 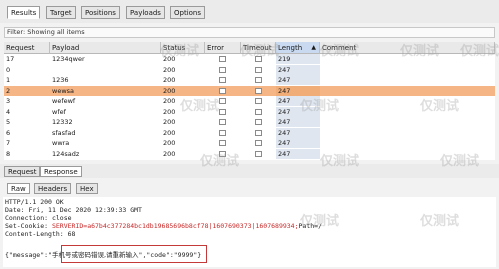 What do you see at coordinates (73, 210) in the screenshot?
I see `response-date-header: Date: Fri, 11 Dec 2020 12:39:33 GMT` at bounding box center [73, 210].